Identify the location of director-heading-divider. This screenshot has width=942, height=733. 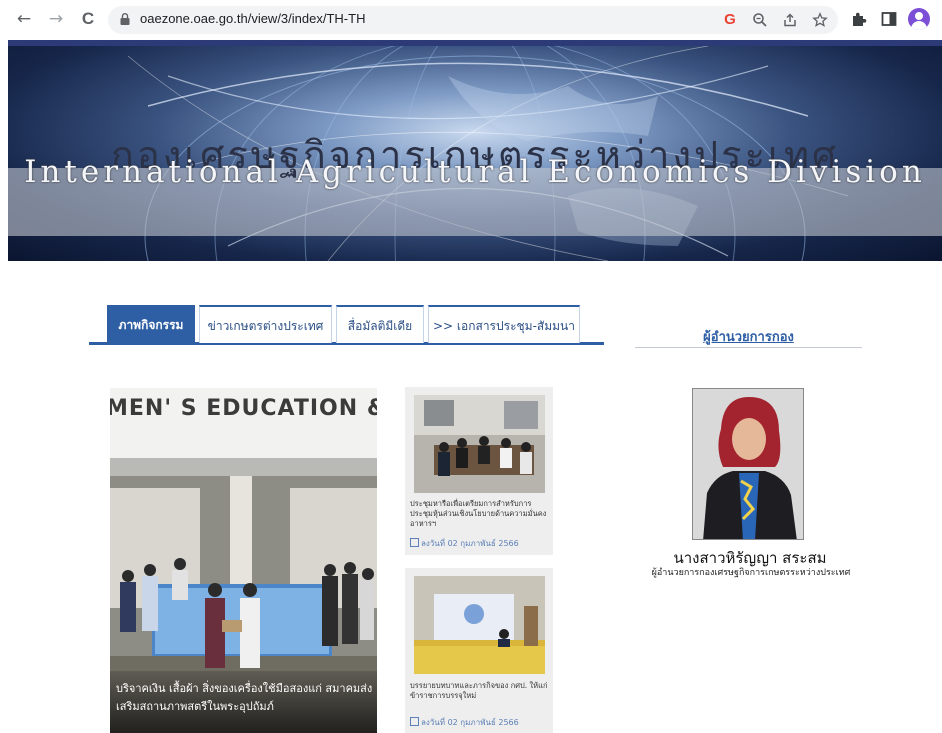
(748, 347).